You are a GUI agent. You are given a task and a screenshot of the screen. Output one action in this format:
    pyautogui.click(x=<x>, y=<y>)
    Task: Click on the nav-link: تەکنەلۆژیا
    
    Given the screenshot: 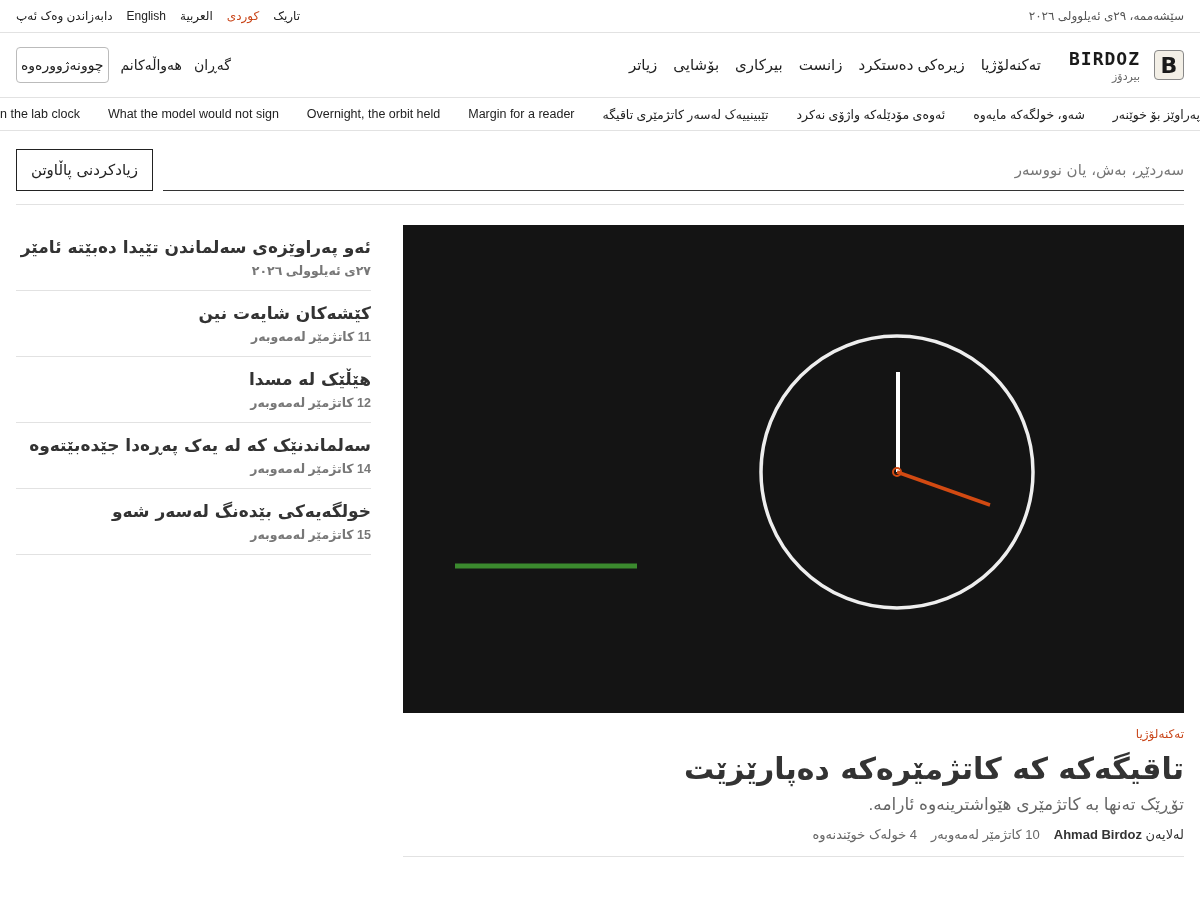 What is the action you would take?
    pyautogui.click(x=1010, y=65)
    